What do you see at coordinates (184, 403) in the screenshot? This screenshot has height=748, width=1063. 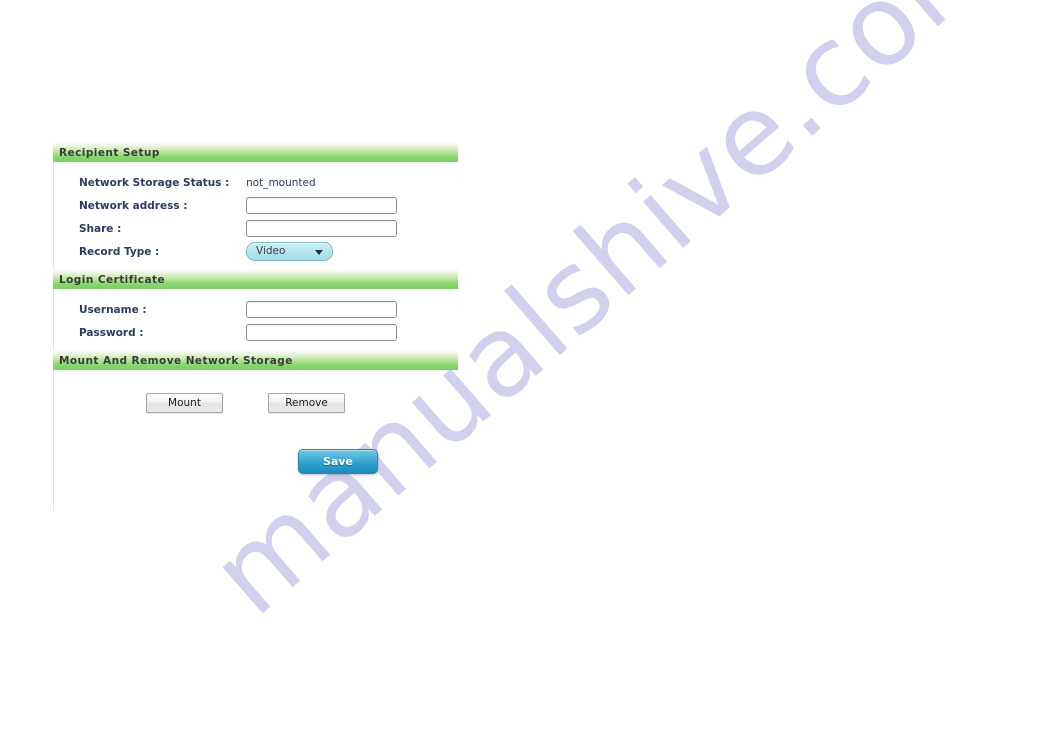 I see `mount-button: Mount` at bounding box center [184, 403].